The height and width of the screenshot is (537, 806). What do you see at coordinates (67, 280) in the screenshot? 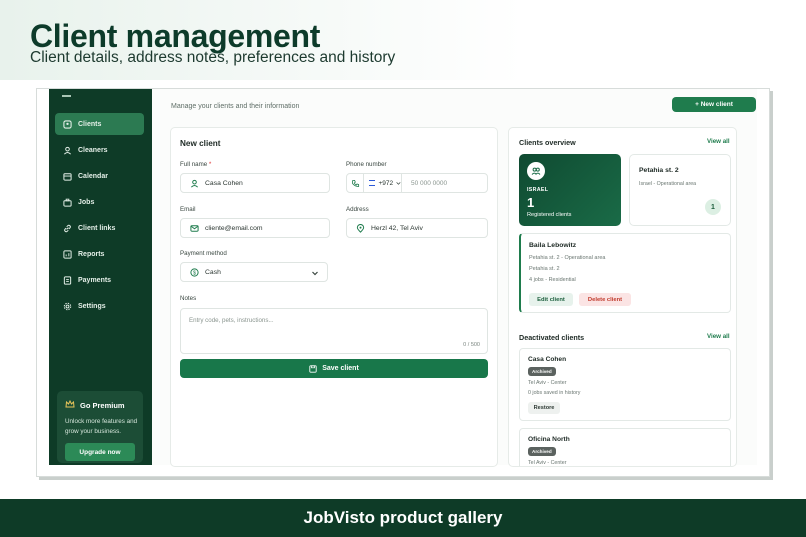
I see `receipt-icon` at bounding box center [67, 280].